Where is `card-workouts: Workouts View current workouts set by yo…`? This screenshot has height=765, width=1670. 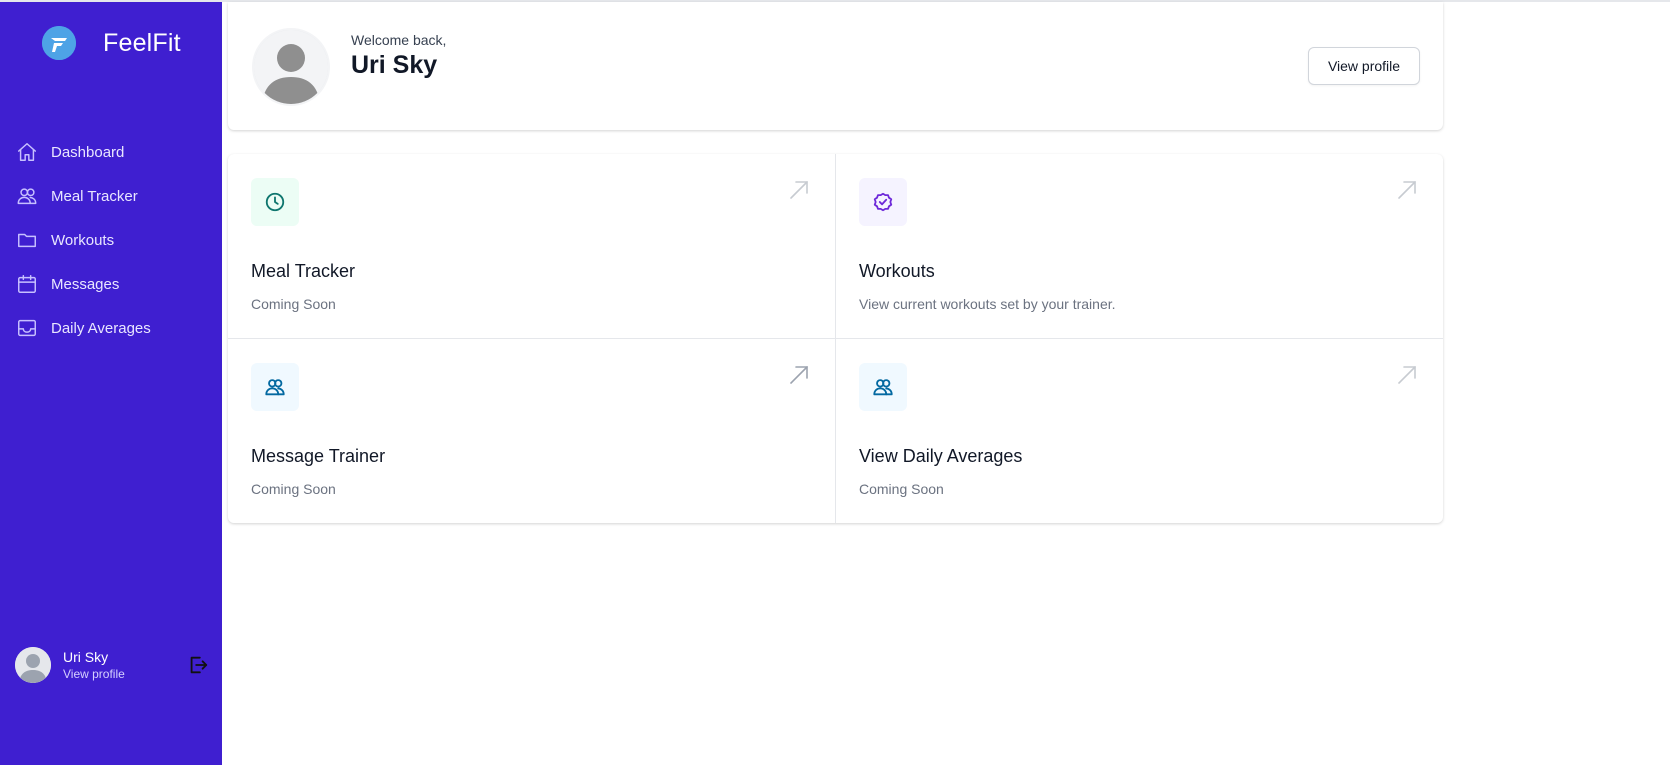
card-workouts: Workouts View current workouts set by yo… is located at coordinates (1139, 246).